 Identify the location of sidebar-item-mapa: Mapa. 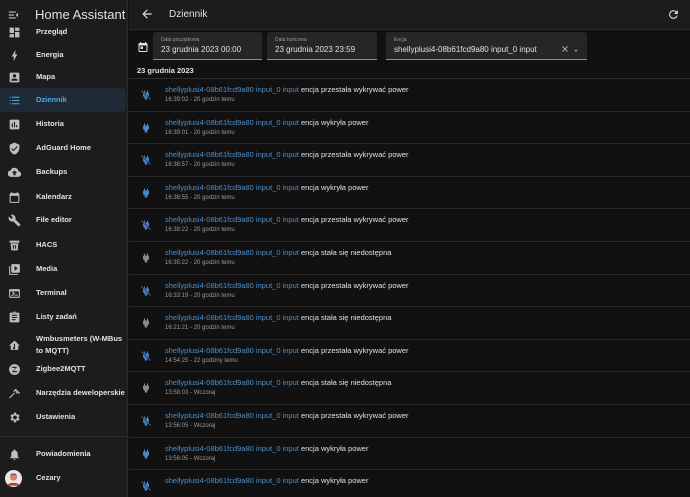
(63, 77).